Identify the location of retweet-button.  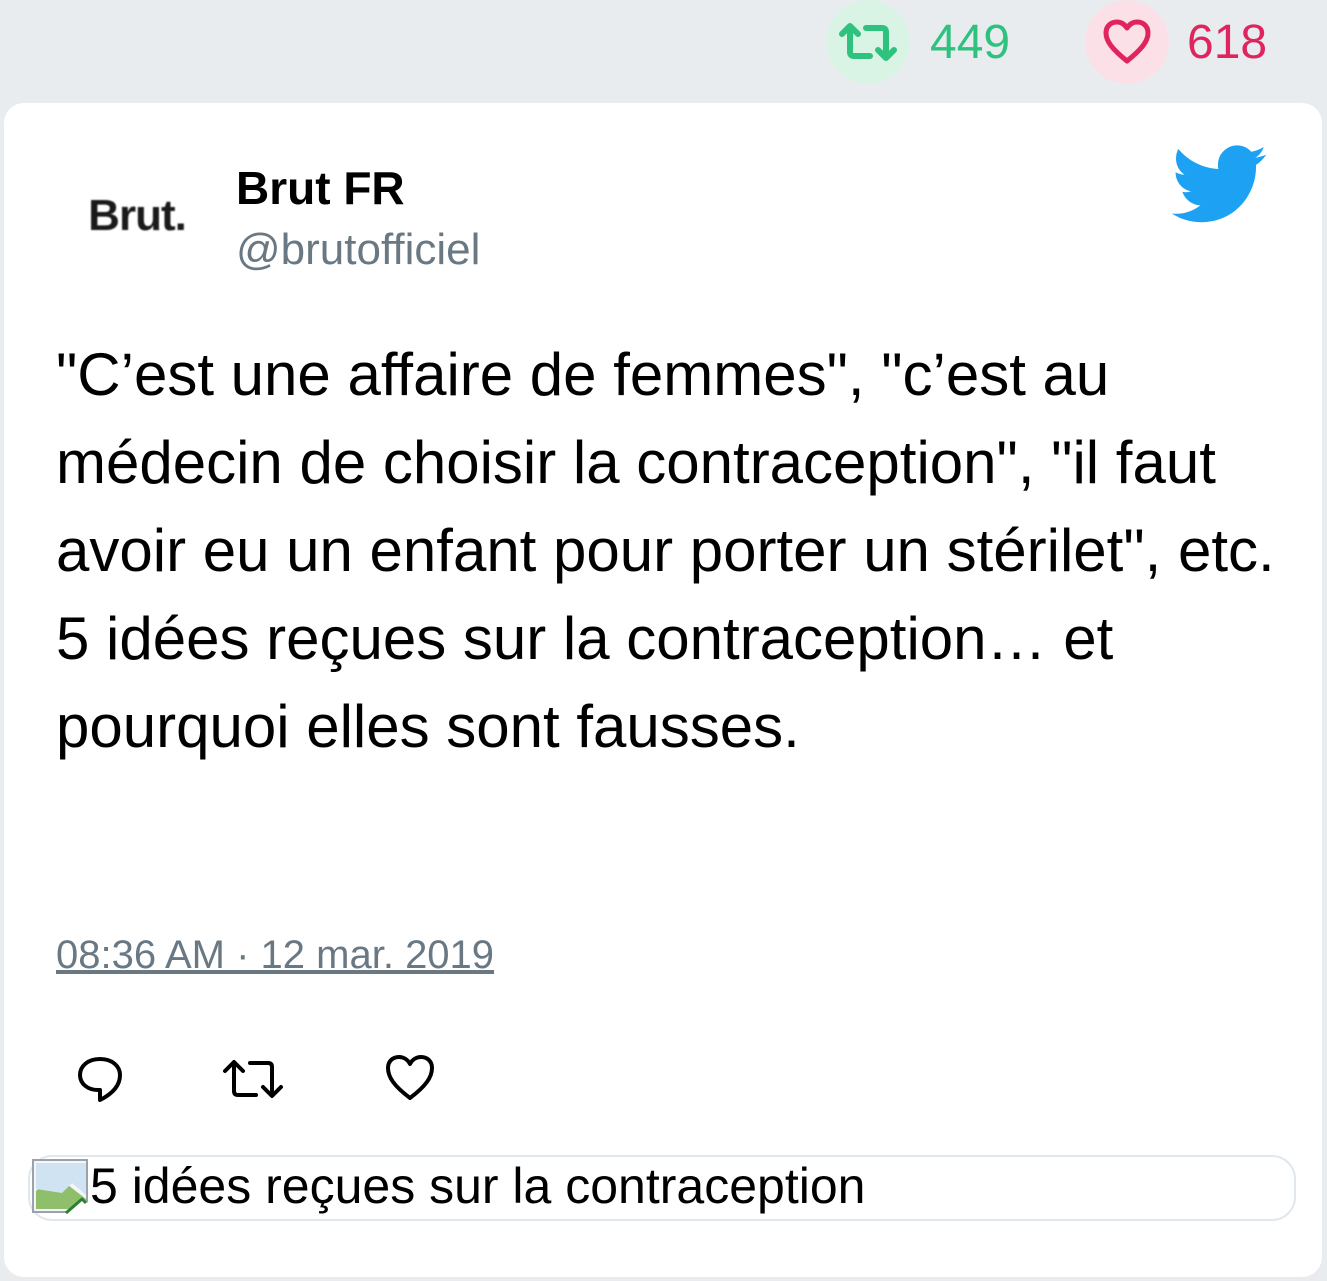
(253, 1081).